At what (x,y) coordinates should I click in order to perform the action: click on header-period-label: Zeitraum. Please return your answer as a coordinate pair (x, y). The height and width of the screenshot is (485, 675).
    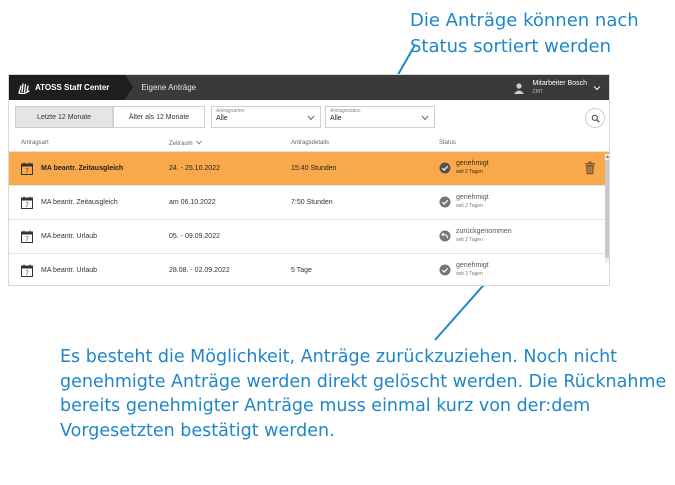
    Looking at the image, I should click on (181, 144).